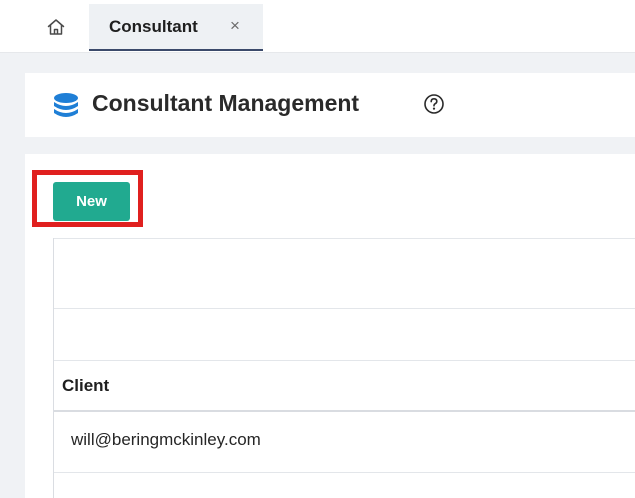 Image resolution: width=635 pixels, height=498 pixels. Describe the element at coordinates (153, 26) in the screenshot. I see `tab-label: Consultant` at that location.